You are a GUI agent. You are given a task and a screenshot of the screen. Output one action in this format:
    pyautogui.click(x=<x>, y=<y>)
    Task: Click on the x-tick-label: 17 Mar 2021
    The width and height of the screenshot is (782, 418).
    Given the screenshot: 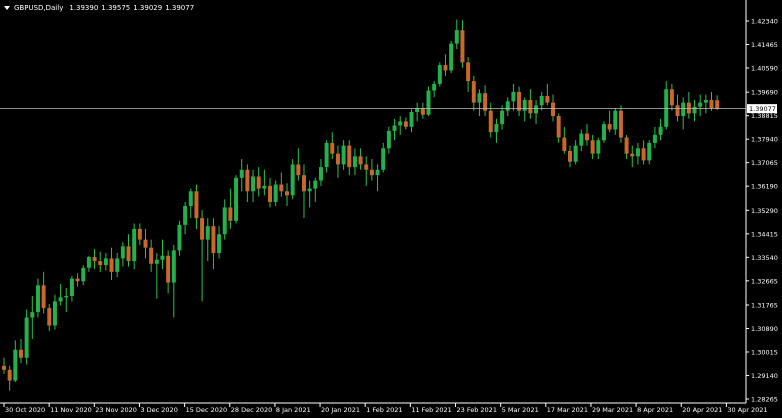 What is the action you would take?
    pyautogui.click(x=567, y=410)
    